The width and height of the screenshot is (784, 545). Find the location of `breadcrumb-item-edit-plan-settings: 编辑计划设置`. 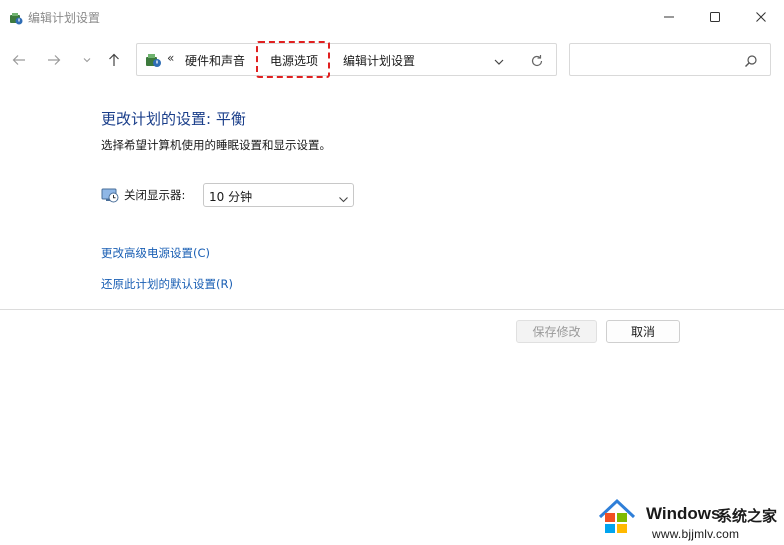

breadcrumb-item-edit-plan-settings: 编辑计划设置 is located at coordinates (379, 60).